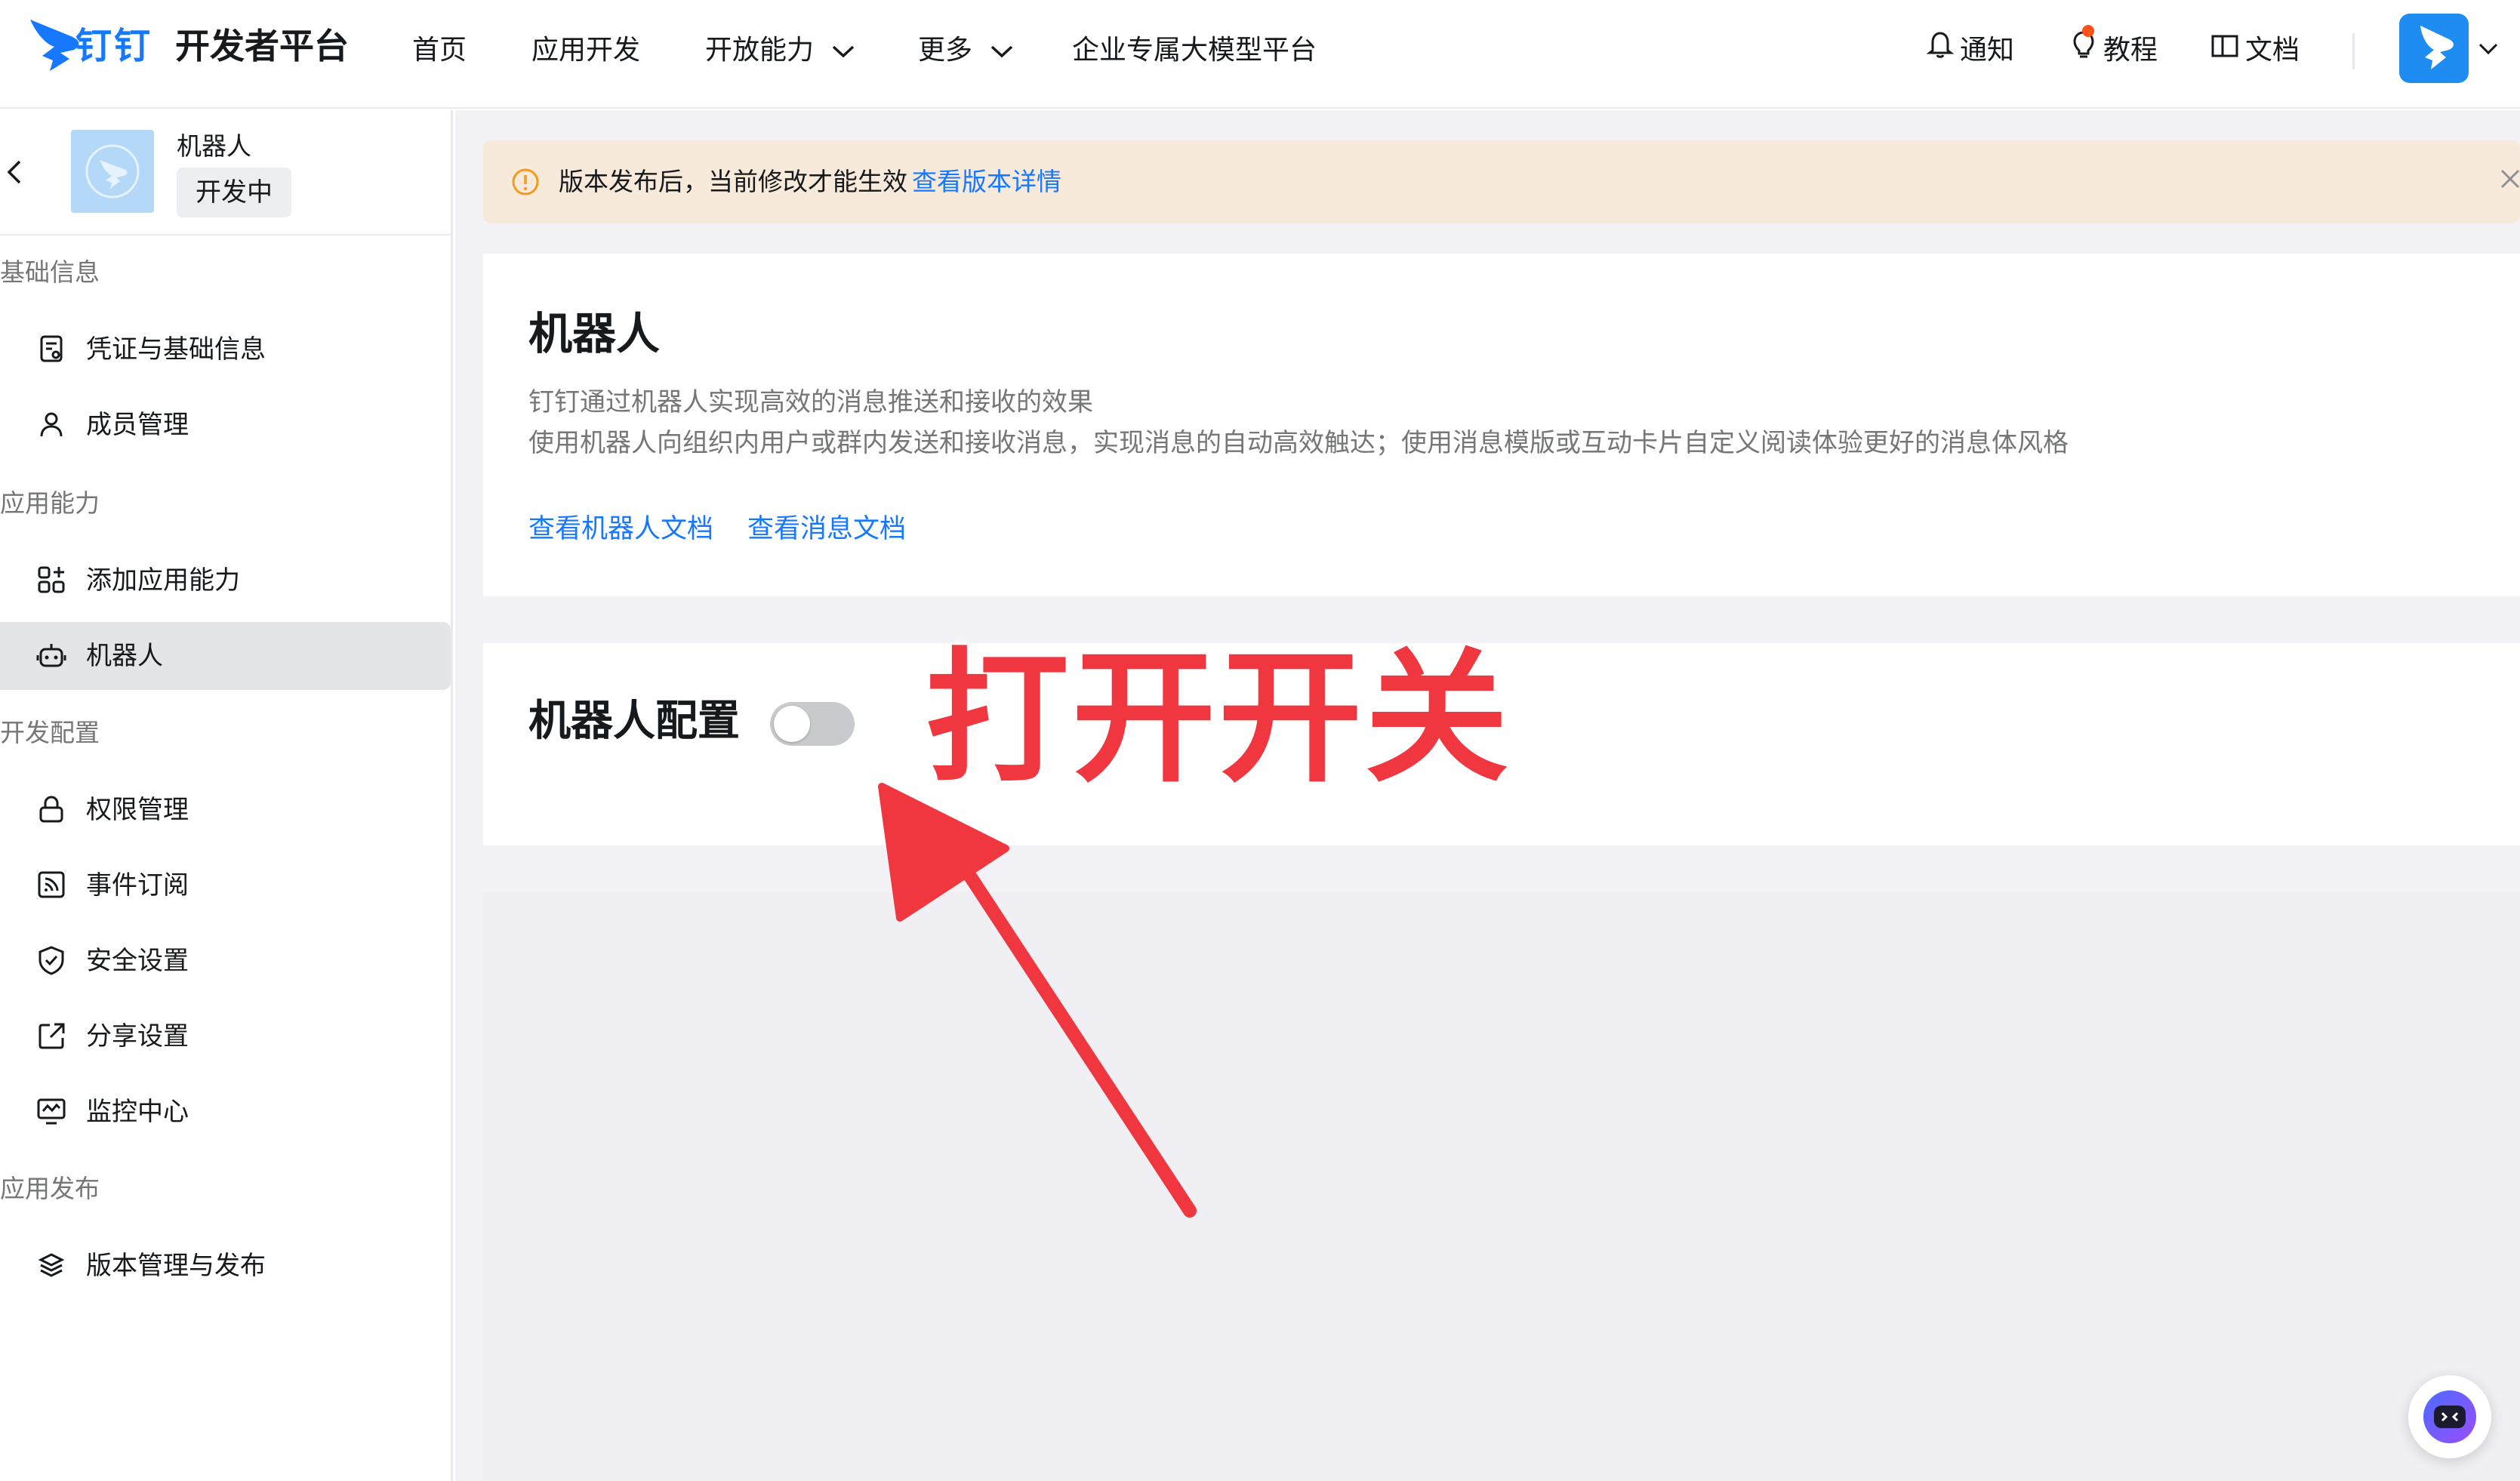  I want to click on lock-icon, so click(52, 810).